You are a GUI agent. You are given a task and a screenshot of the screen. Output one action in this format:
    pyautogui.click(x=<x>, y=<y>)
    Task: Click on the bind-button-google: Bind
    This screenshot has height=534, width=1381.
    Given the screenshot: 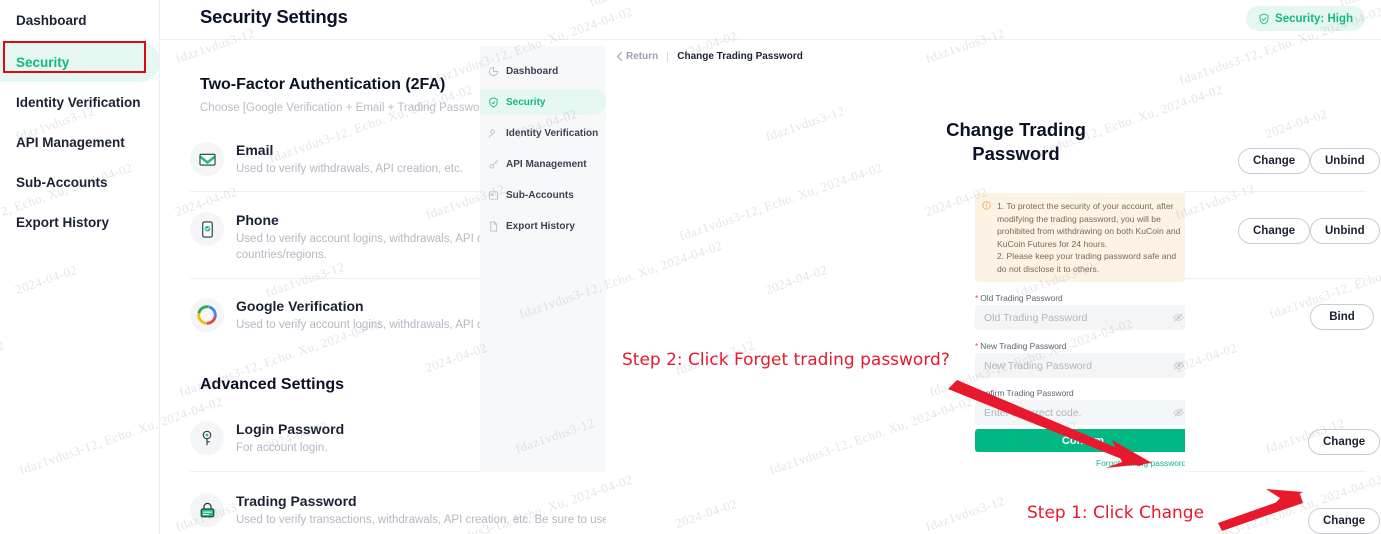 What is the action you would take?
    pyautogui.click(x=1342, y=317)
    